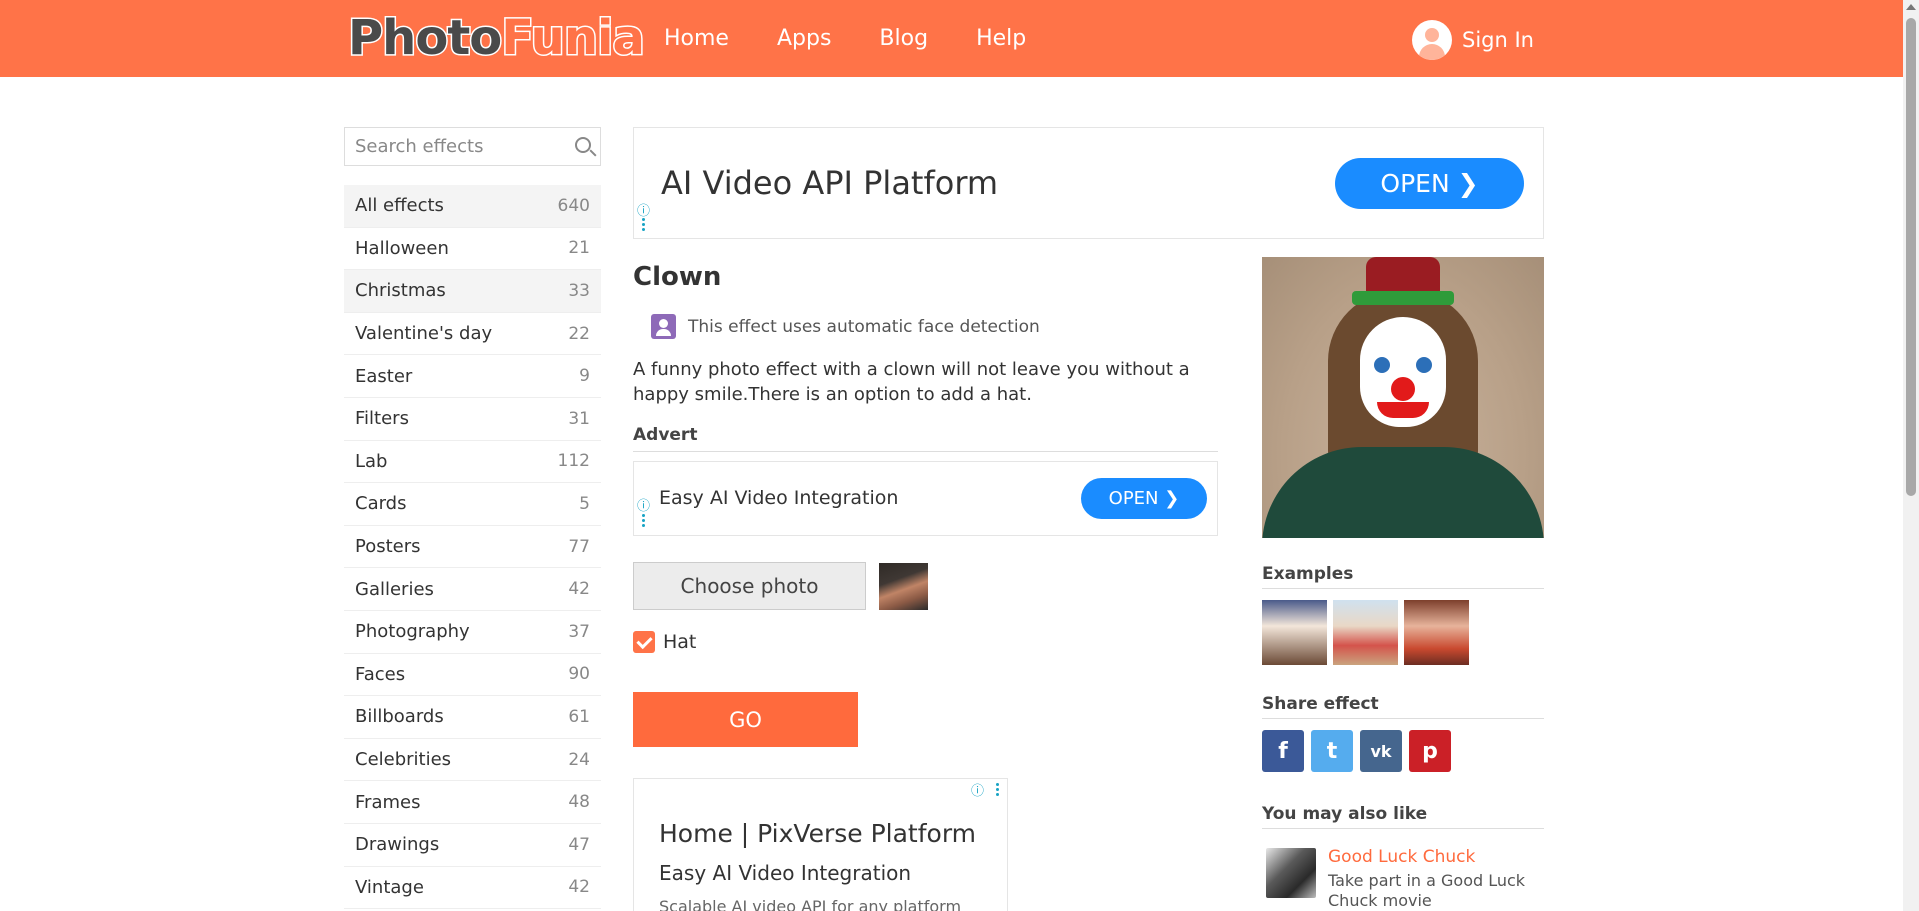 This screenshot has height=911, width=1919. I want to click on category-item: Halloween 21, so click(472, 249).